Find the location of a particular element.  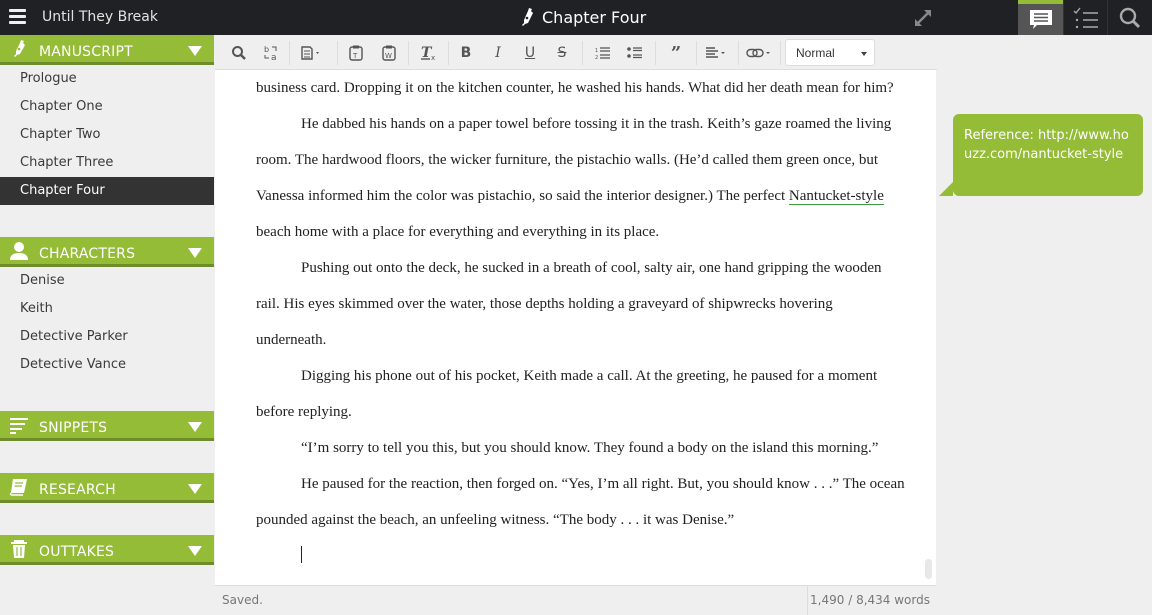

lines-icon is located at coordinates (19, 426).